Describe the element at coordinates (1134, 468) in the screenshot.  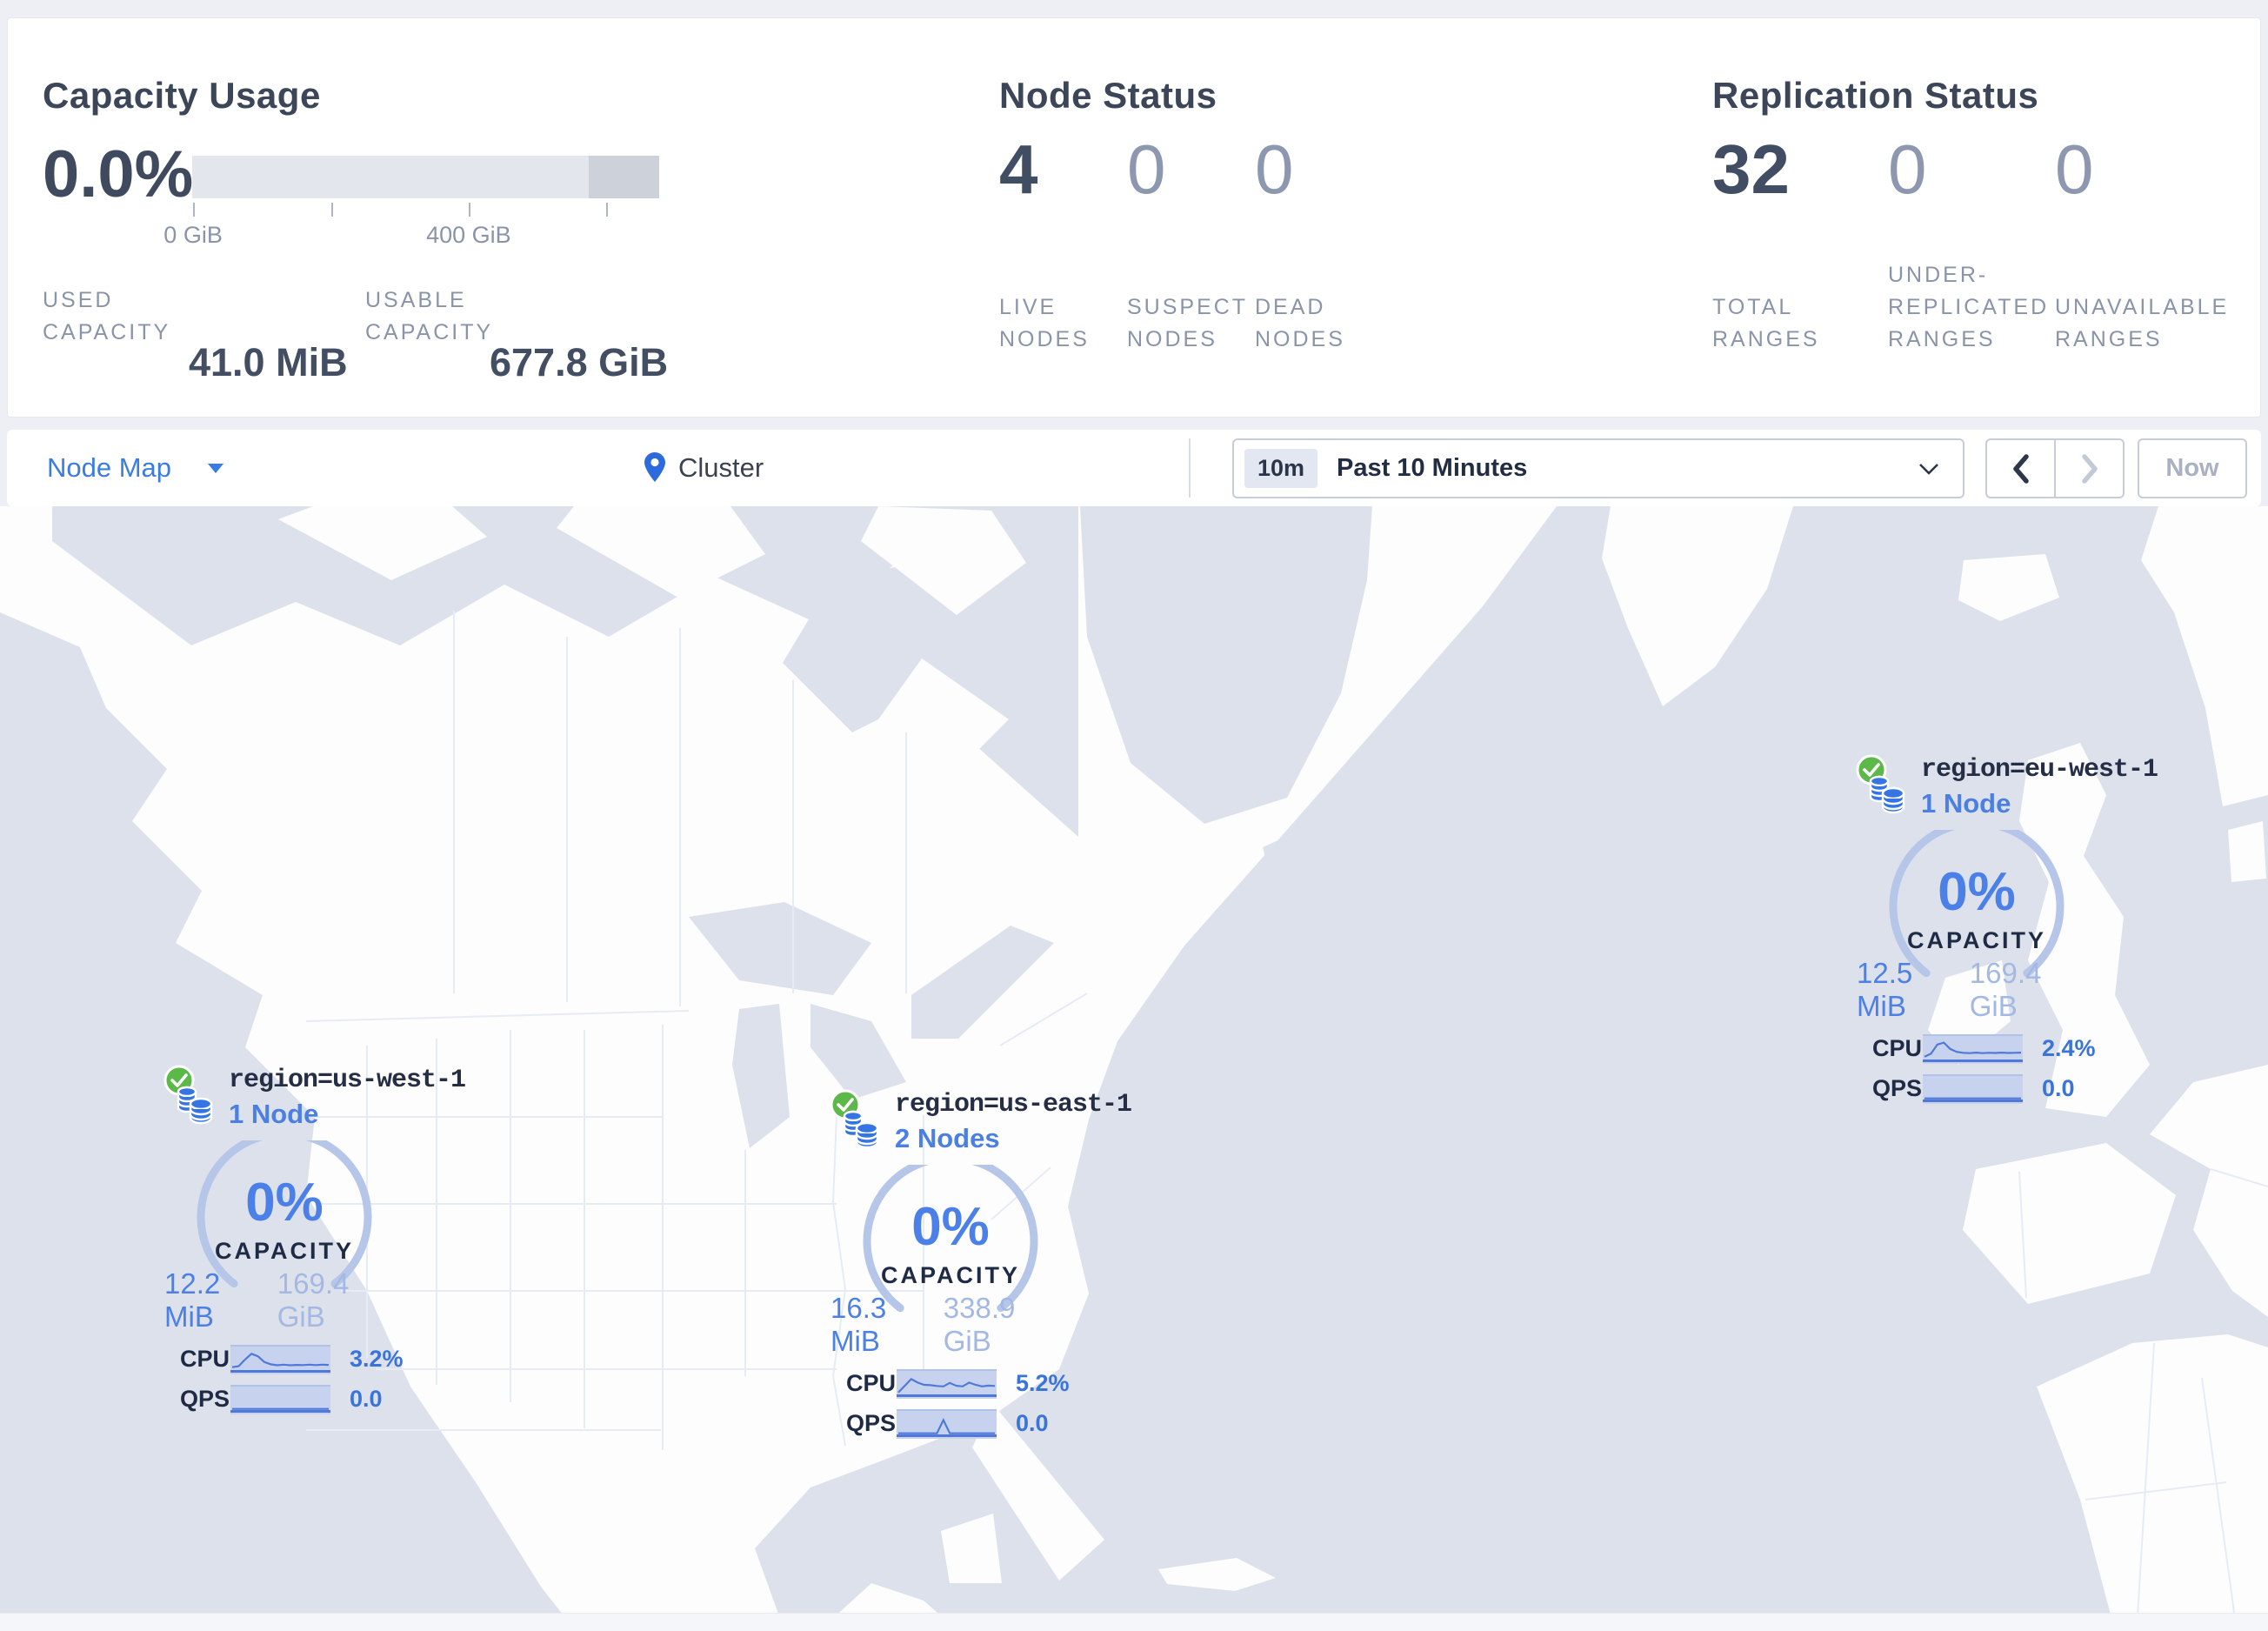
I see `map-toolbar: Node Map Cluster 10m Past 10 Minutes Now` at that location.